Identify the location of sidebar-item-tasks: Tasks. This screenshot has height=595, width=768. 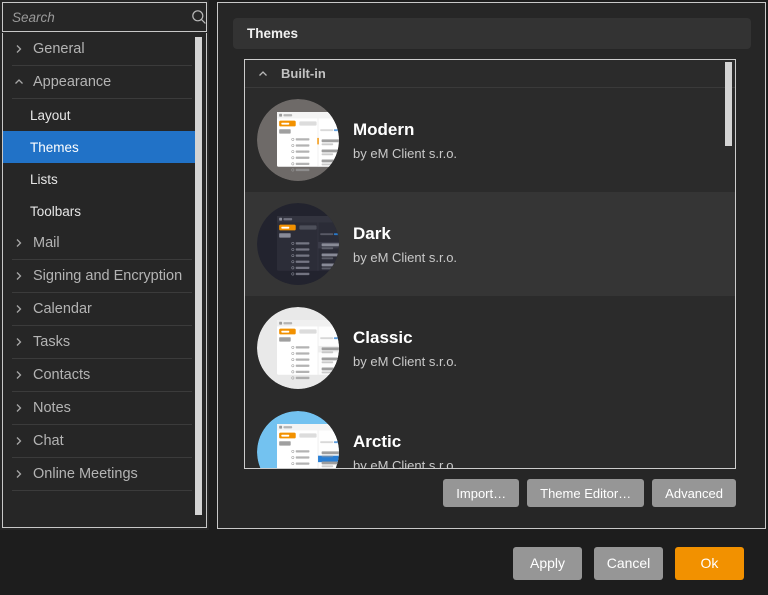
(101, 342).